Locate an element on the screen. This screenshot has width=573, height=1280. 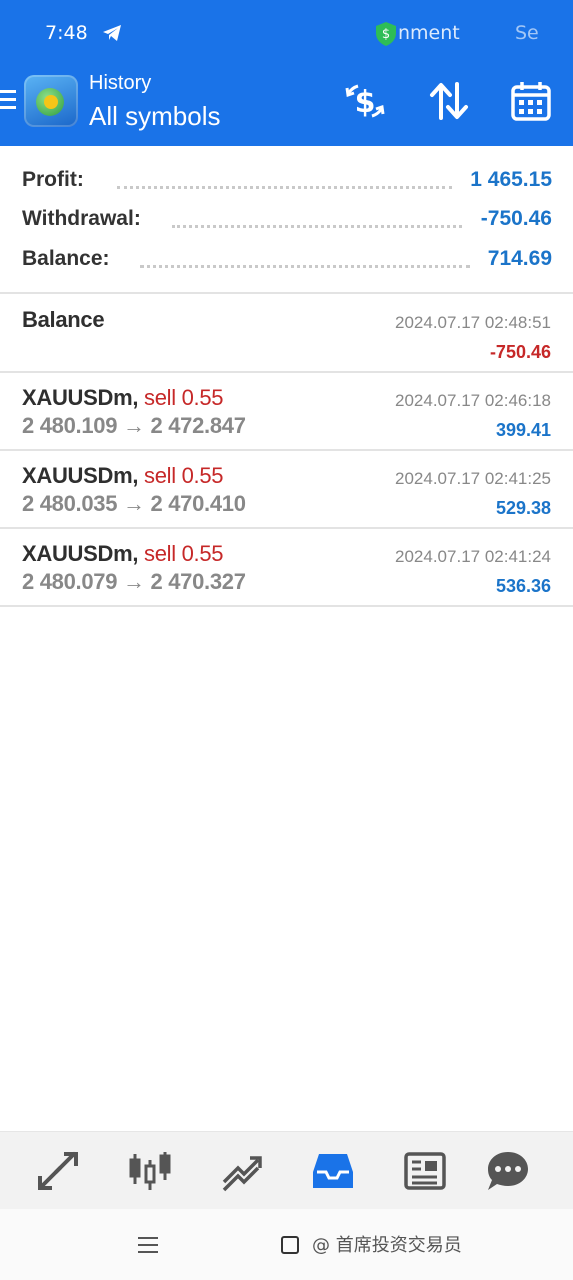
shield-dollar-icon: $ is located at coordinates (386, 34).